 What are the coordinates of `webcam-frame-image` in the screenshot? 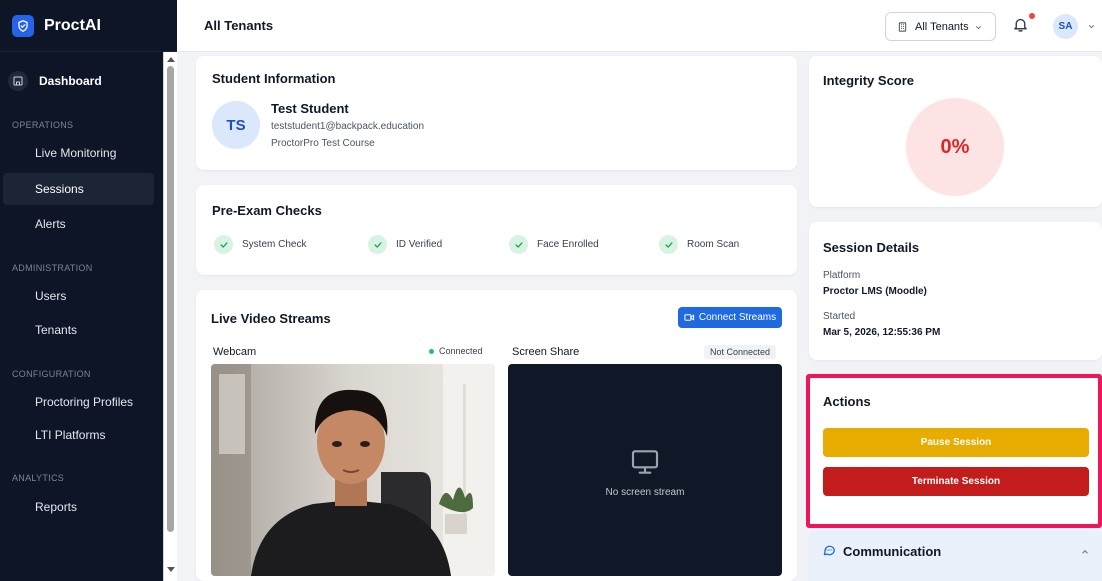 It's located at (353, 470).